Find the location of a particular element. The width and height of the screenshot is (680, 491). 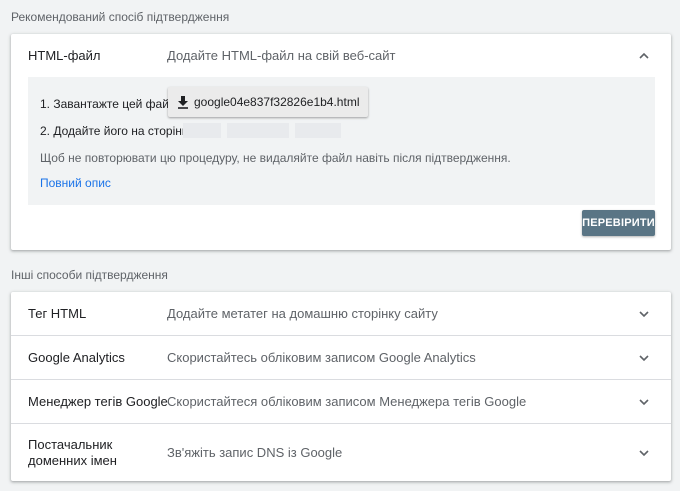

step-1-label: 1. Завантажте цей файл: is located at coordinates (110, 104).